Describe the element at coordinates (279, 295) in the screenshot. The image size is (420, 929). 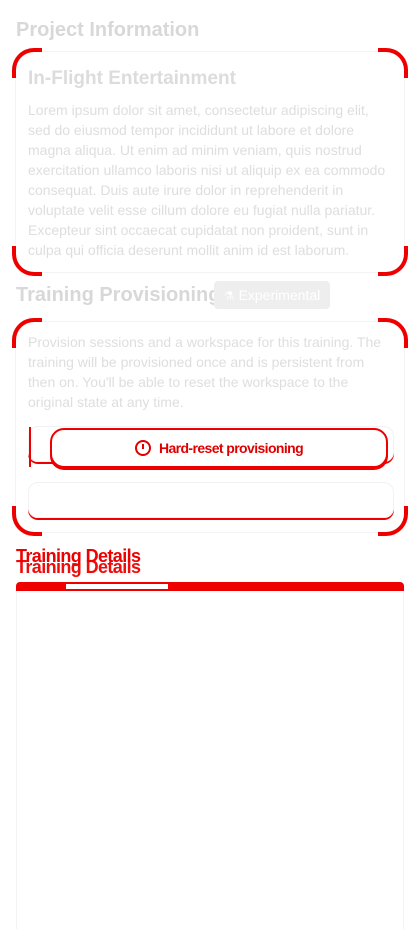
I see `experimental-badge-label: Experimental` at that location.